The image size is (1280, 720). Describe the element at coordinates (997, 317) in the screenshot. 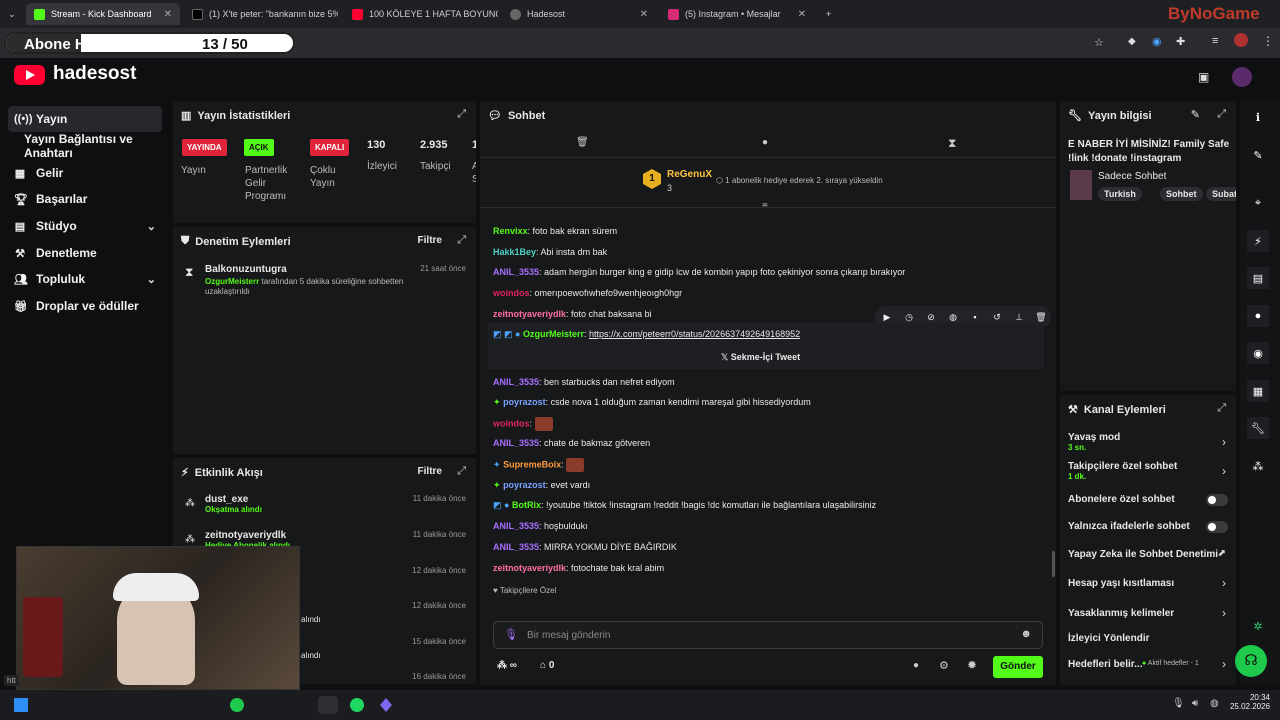

I see `undo-icon: ↺` at that location.